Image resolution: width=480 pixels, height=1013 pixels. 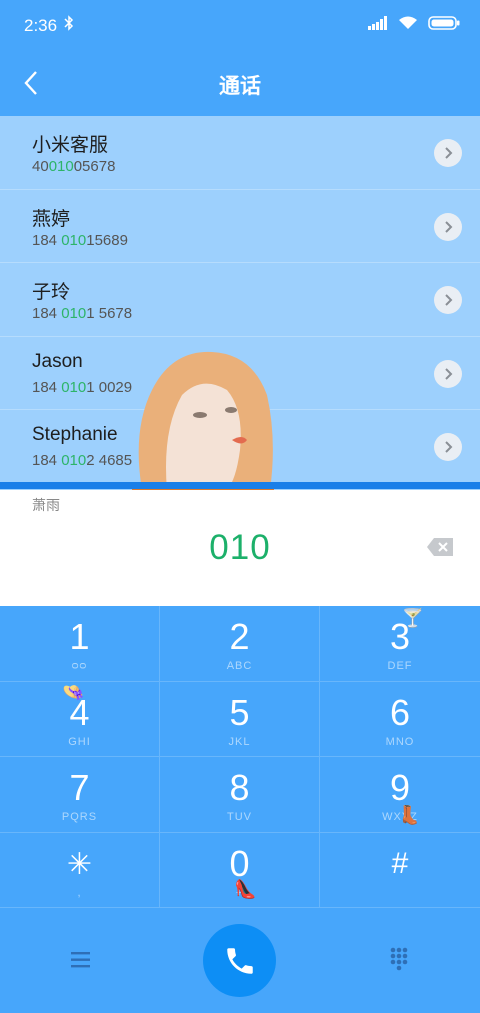 What do you see at coordinates (80, 719) in the screenshot?
I see `key-4: 4 GHI 👒` at bounding box center [80, 719].